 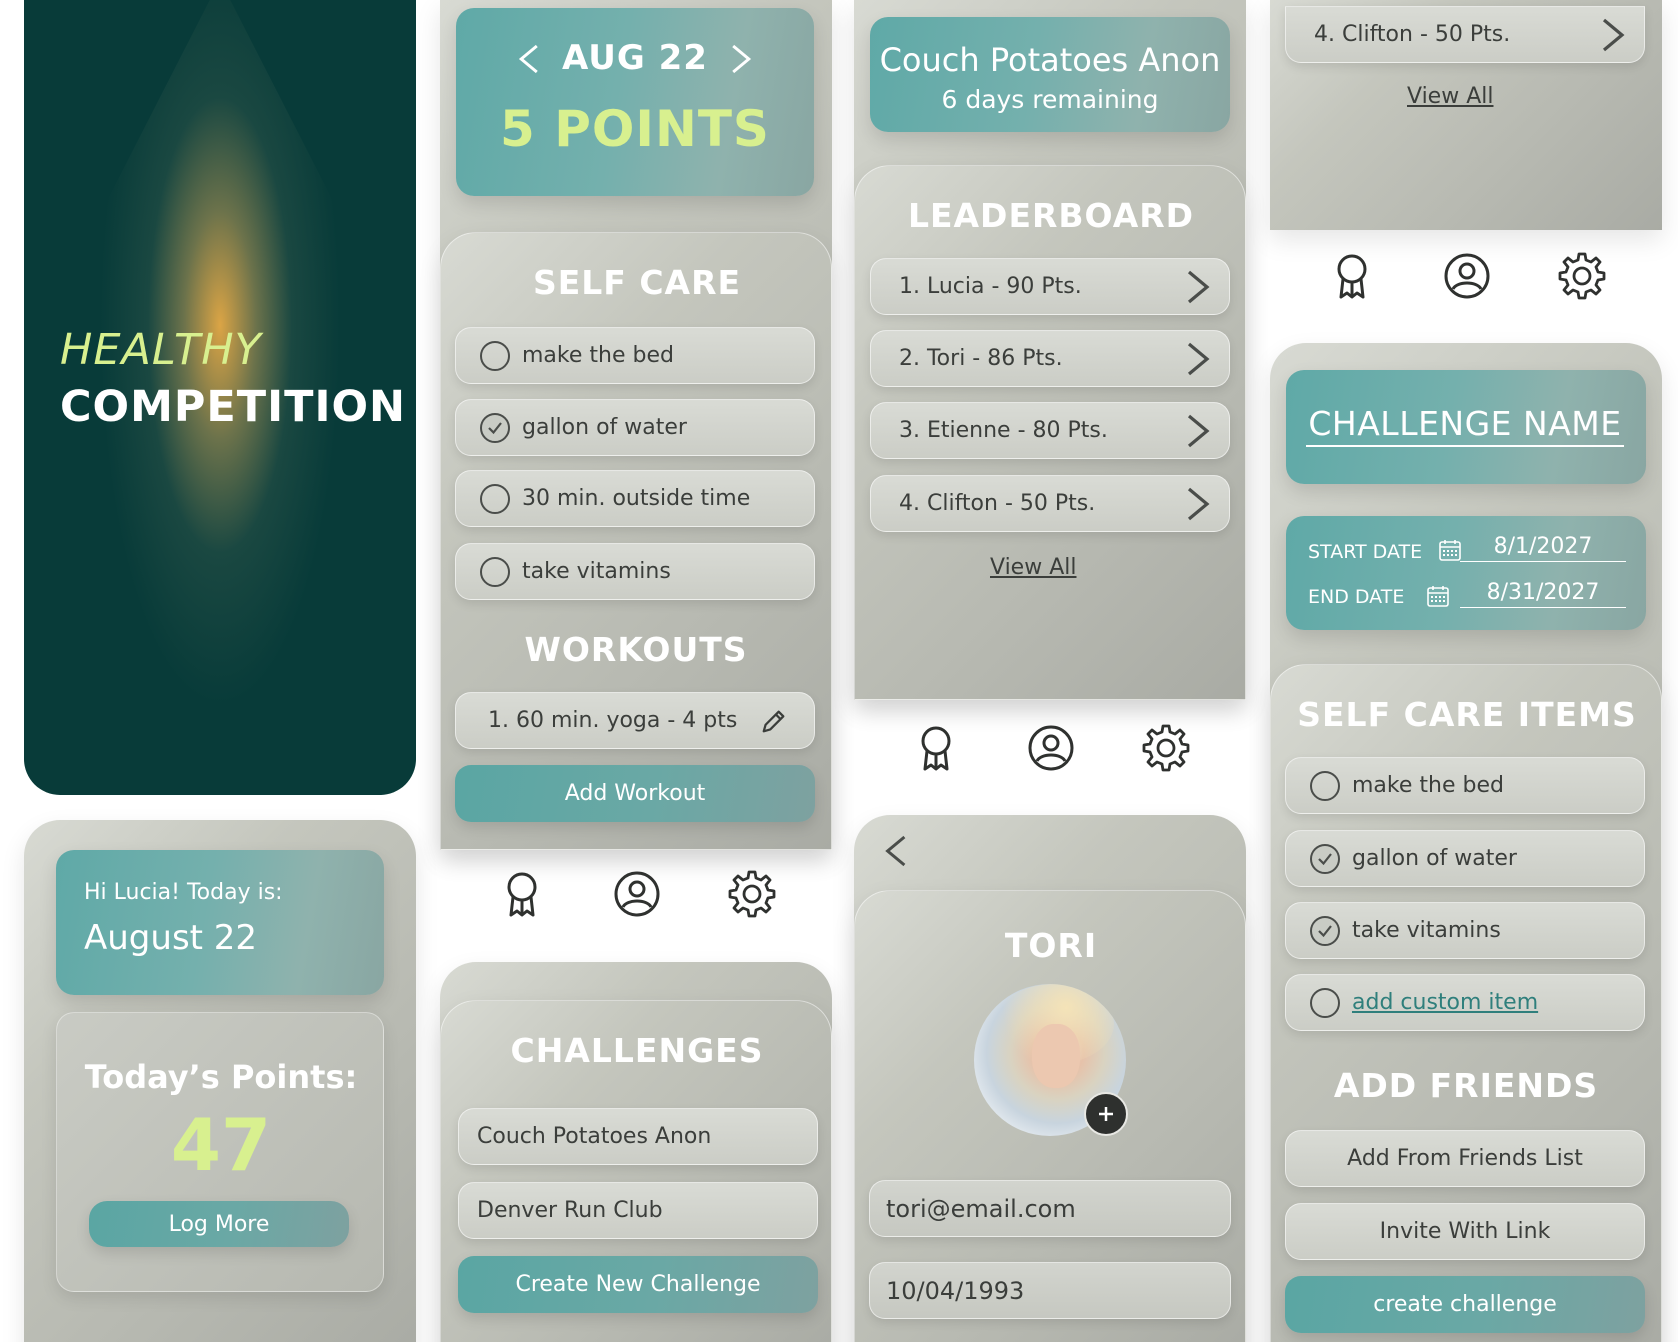 I want to click on leader-label: 1. Lucia - 90 Pts., so click(x=990, y=286).